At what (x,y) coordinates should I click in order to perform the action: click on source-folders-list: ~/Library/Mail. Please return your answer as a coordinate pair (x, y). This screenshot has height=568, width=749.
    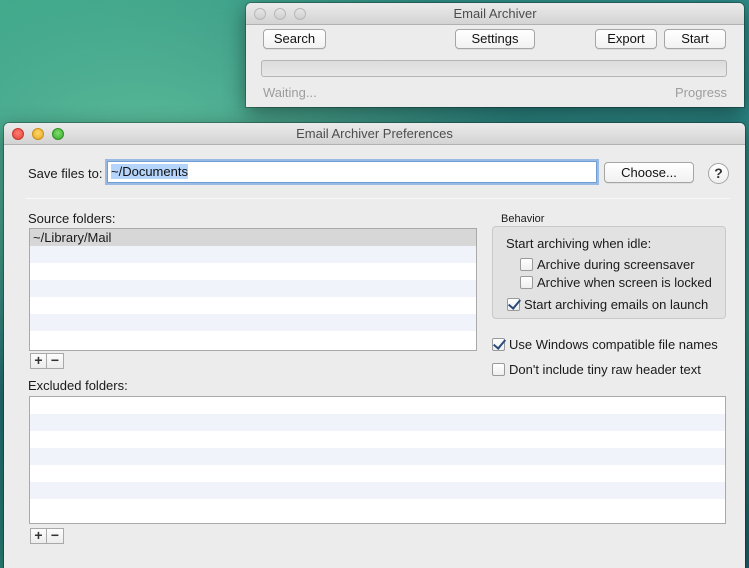
    Looking at the image, I should click on (253, 289).